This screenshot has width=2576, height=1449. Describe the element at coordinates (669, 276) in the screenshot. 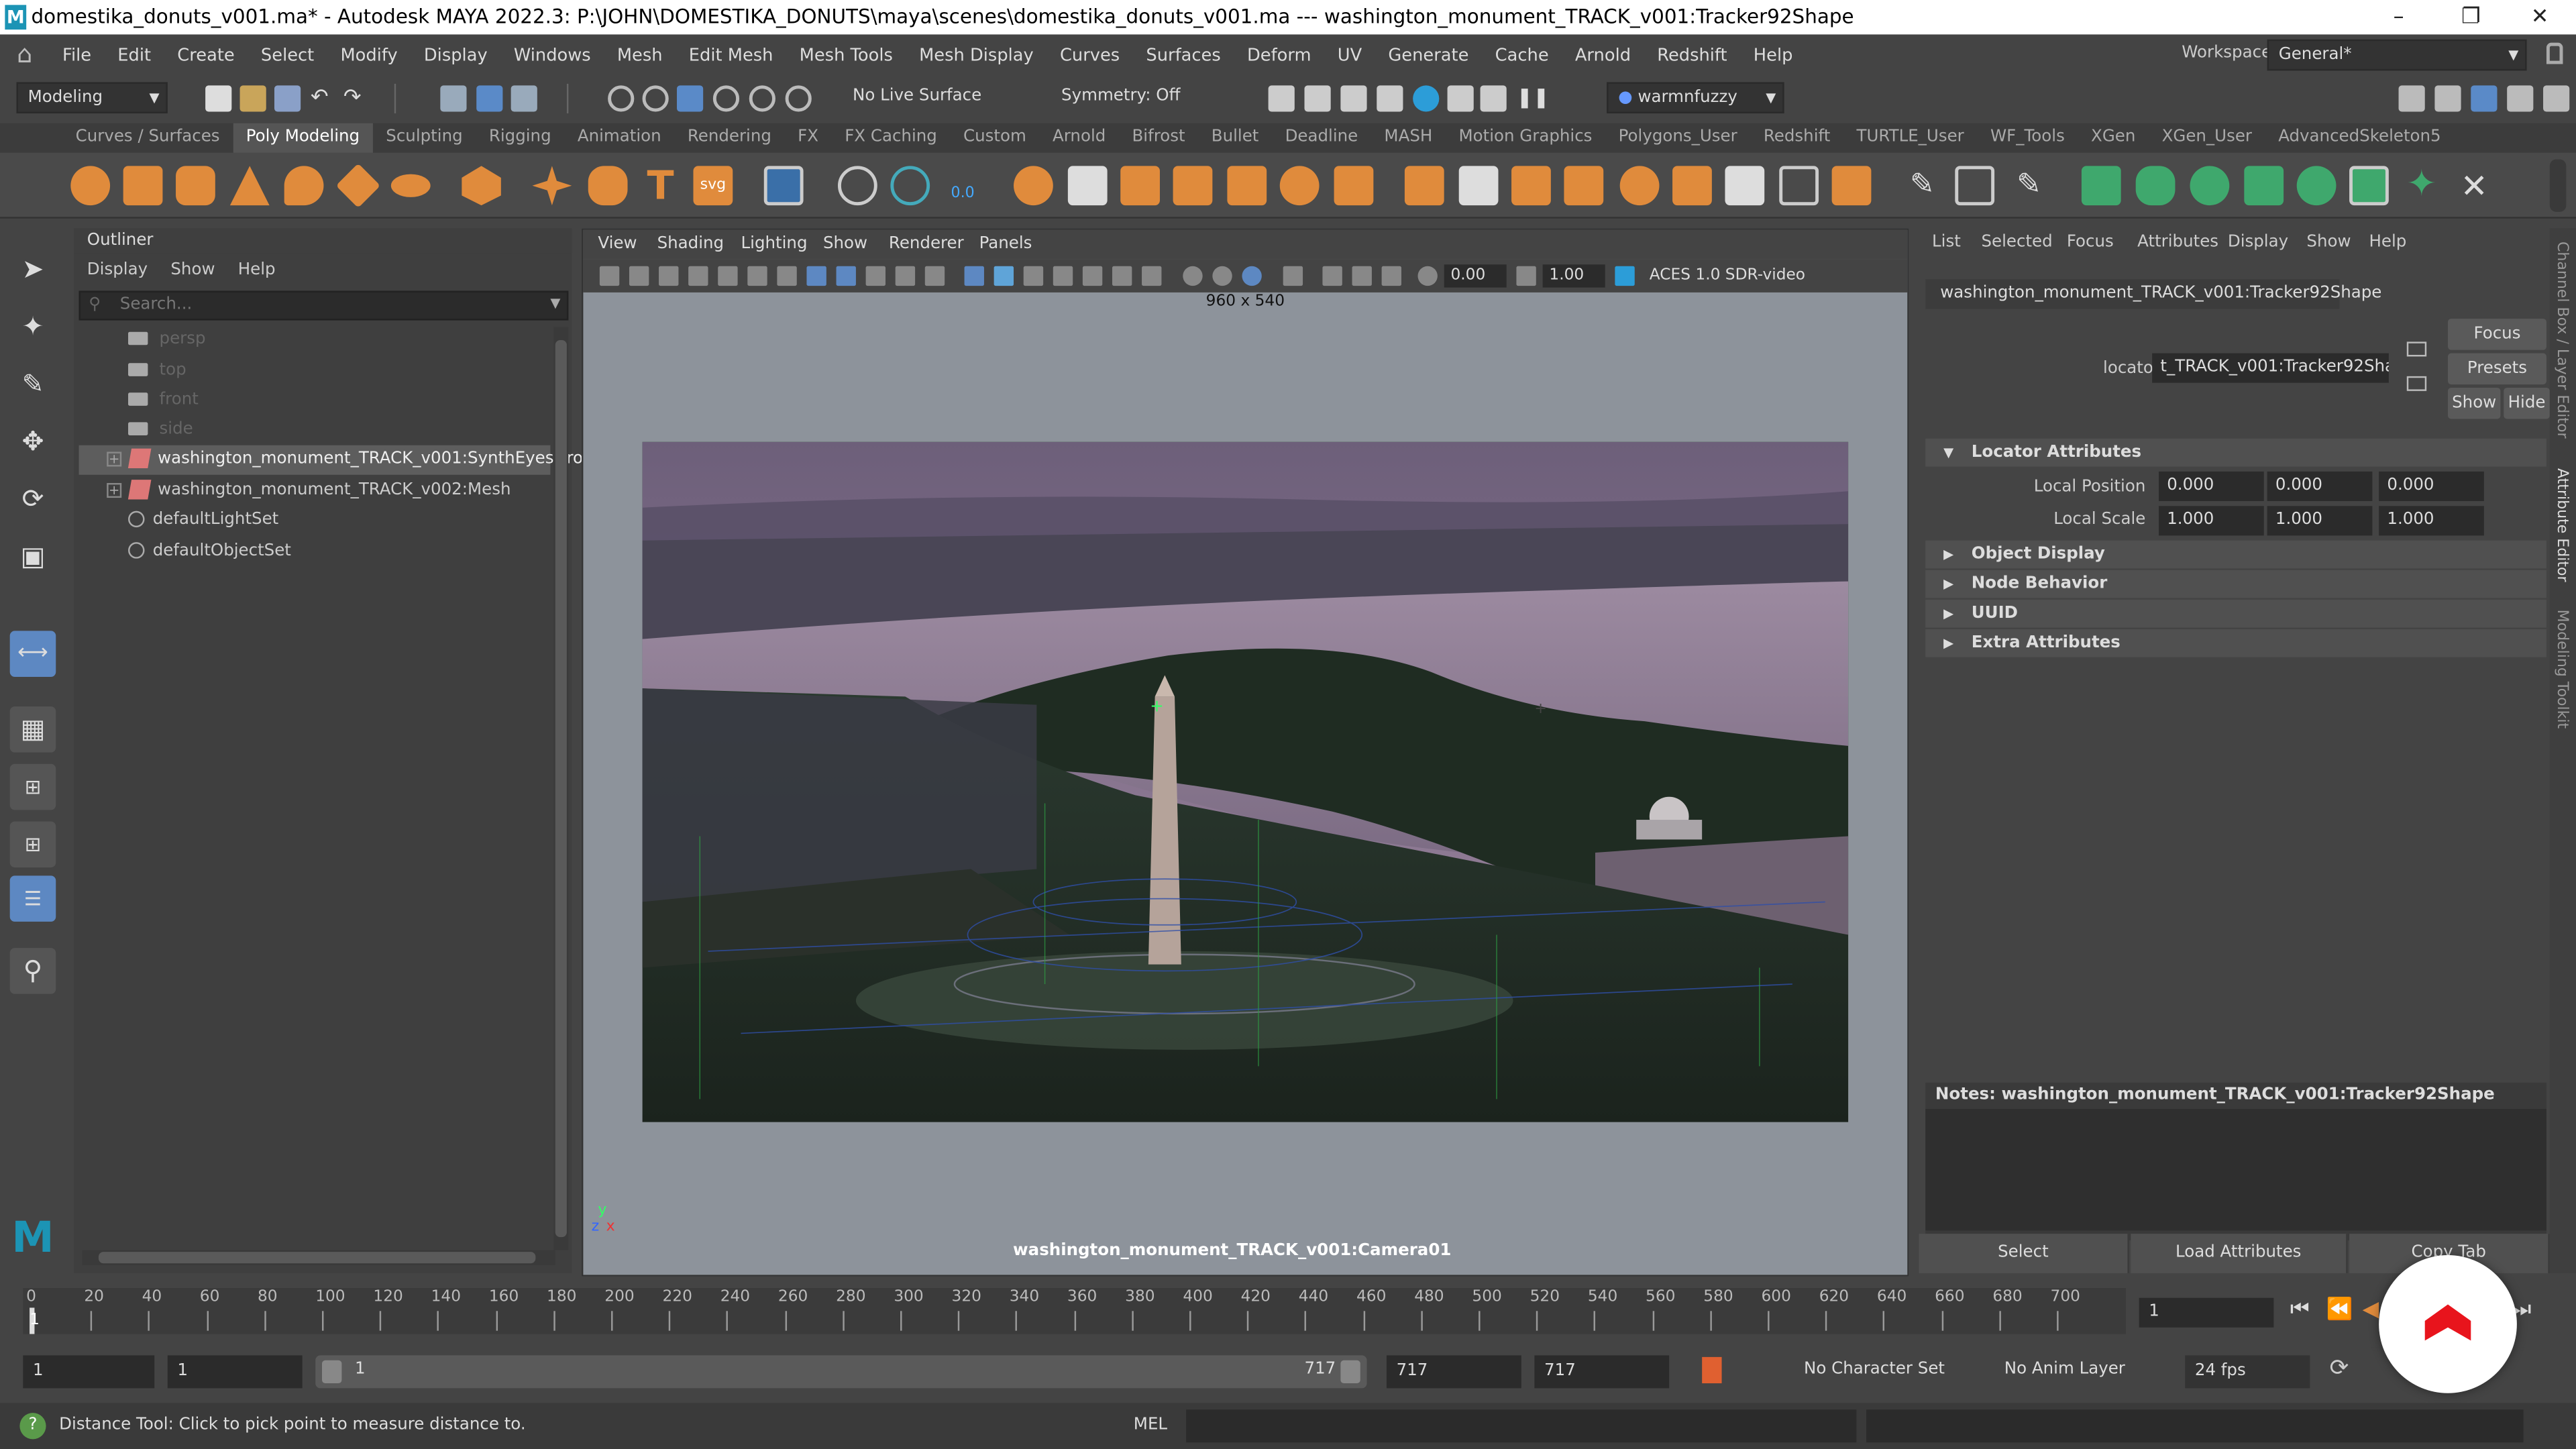

I see `image-plane-icon` at that location.